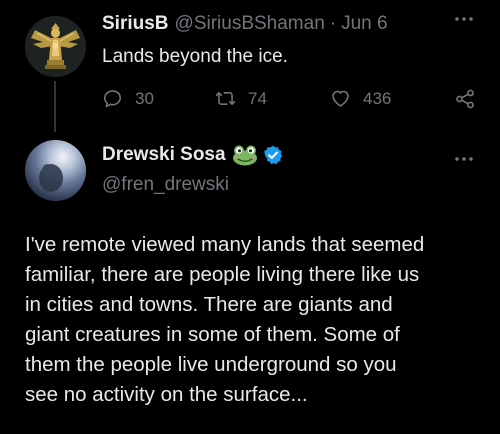 The image size is (500, 434). I want to click on avatar-drewski-sosa, so click(55, 170).